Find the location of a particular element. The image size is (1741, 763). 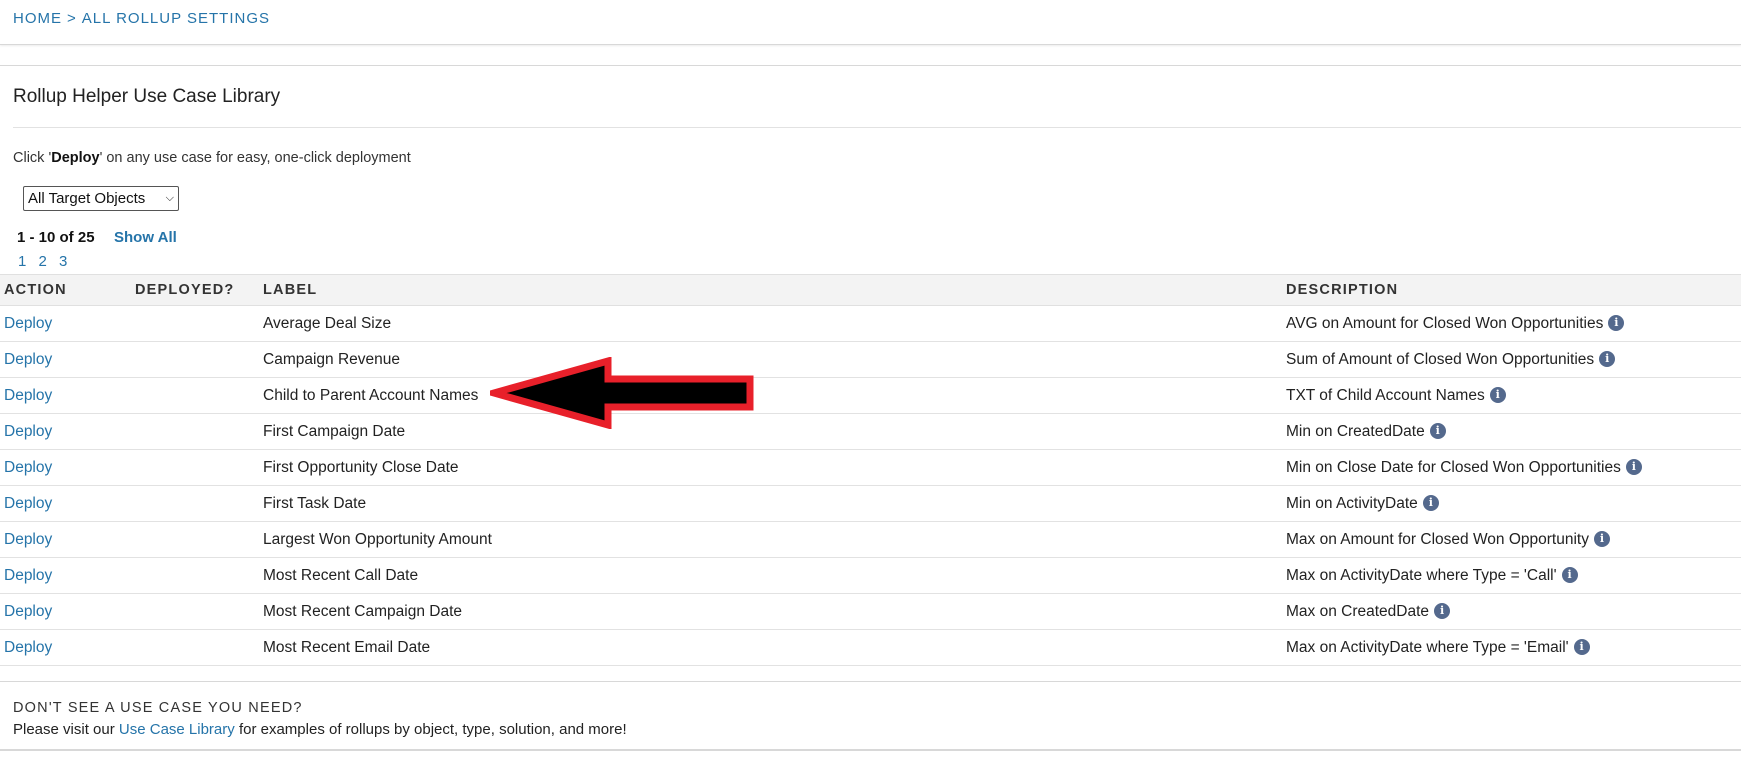

breadcrumb-home-link: HOME is located at coordinates (37, 18).